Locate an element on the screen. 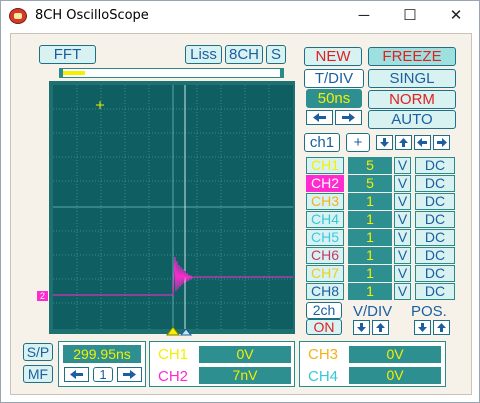 This screenshot has height=403, width=480. ch6-coupling-button: DC is located at coordinates (435, 255).